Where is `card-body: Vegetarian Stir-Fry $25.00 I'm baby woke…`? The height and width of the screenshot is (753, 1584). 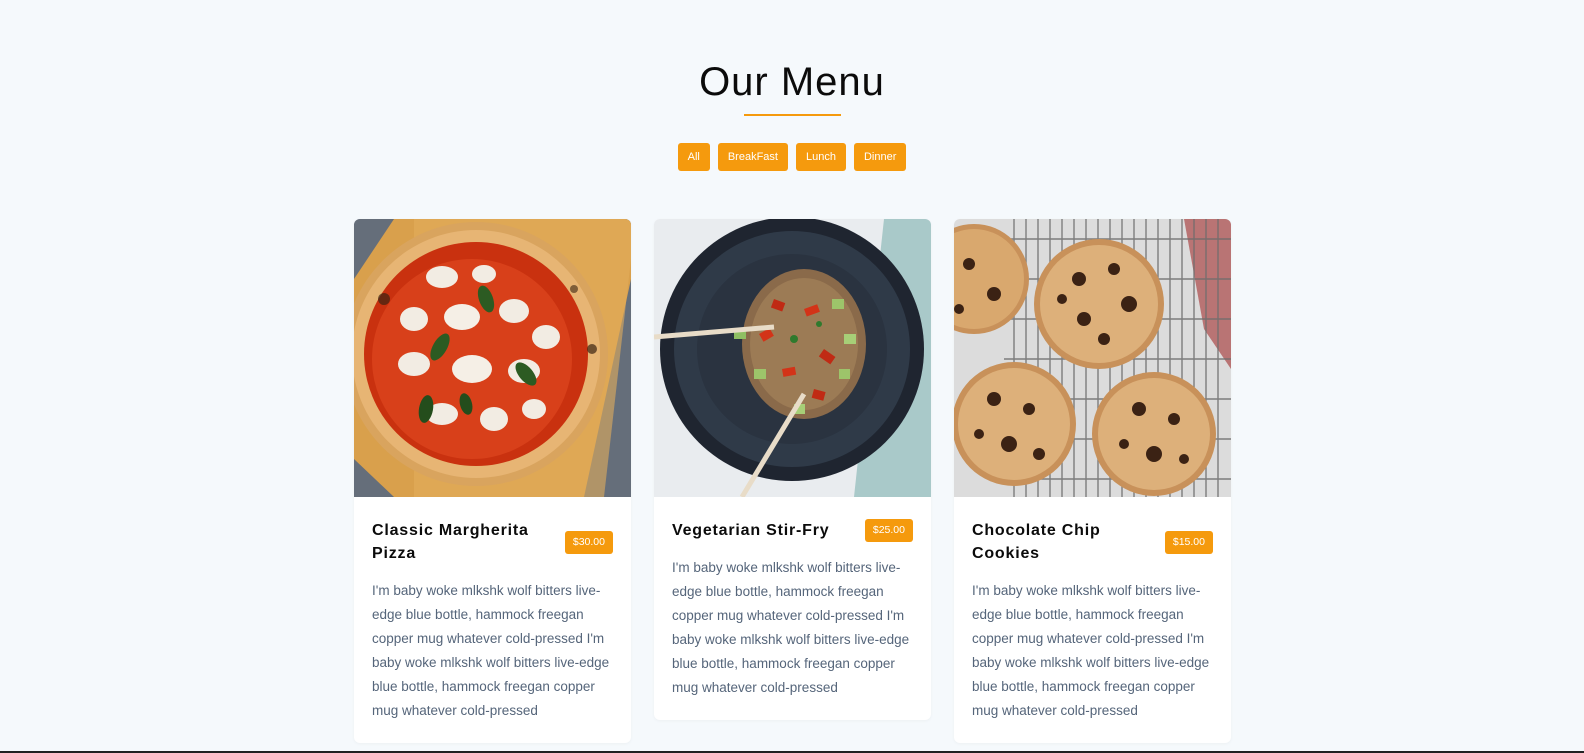 card-body: Vegetarian Stir-Fry $25.00 I'm baby woke… is located at coordinates (792, 608).